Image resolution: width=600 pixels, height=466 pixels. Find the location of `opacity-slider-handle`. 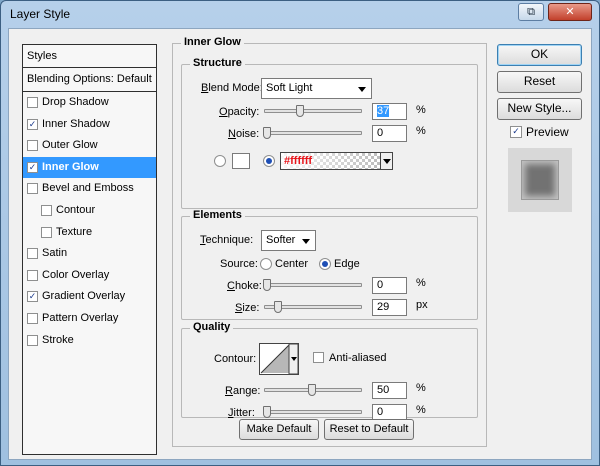

opacity-slider-handle is located at coordinates (300, 111).